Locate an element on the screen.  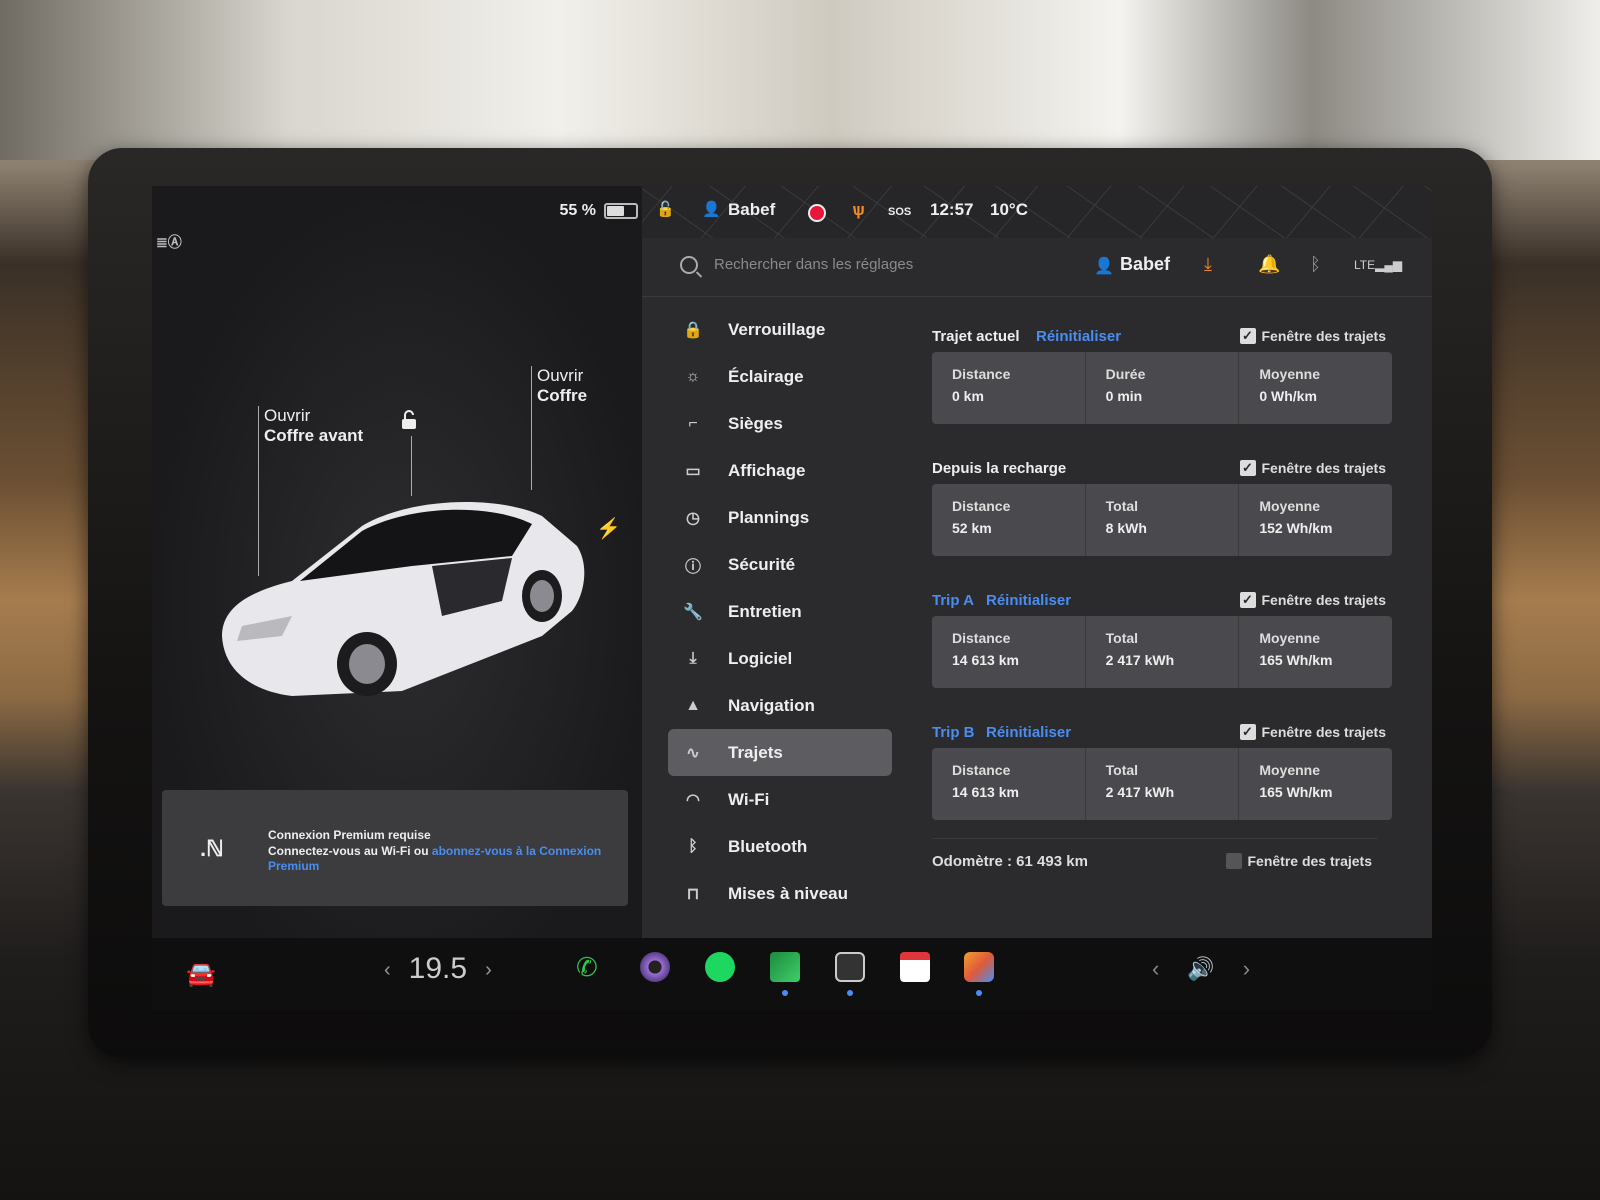
spotify-icon is located at coordinates (720, 967).